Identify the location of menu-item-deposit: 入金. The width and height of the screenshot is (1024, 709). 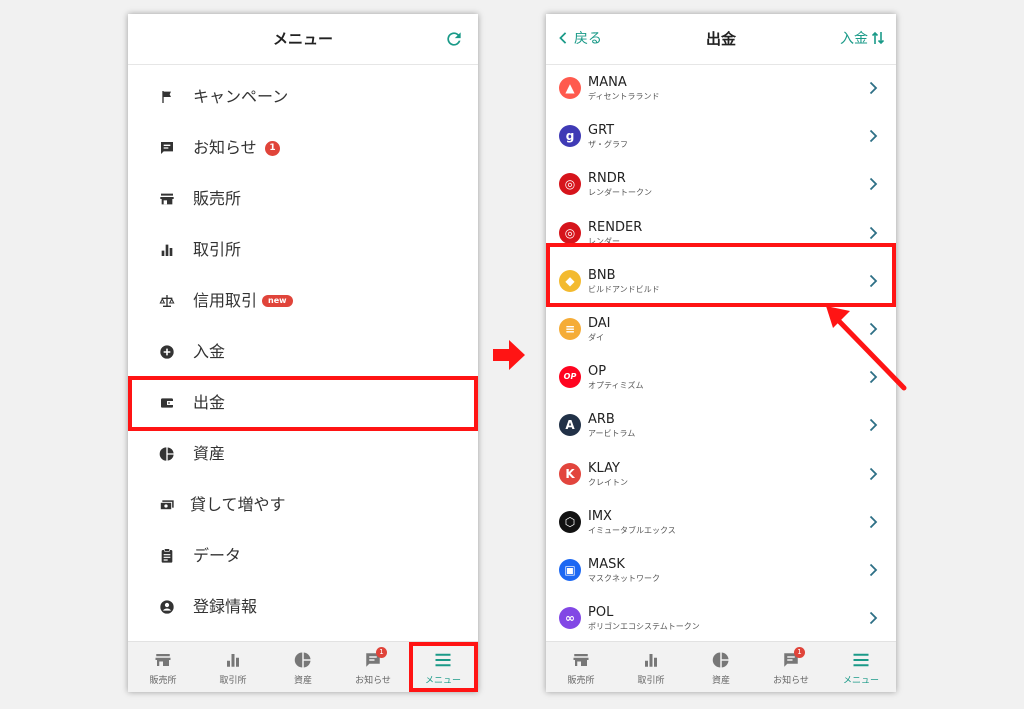
(303, 352).